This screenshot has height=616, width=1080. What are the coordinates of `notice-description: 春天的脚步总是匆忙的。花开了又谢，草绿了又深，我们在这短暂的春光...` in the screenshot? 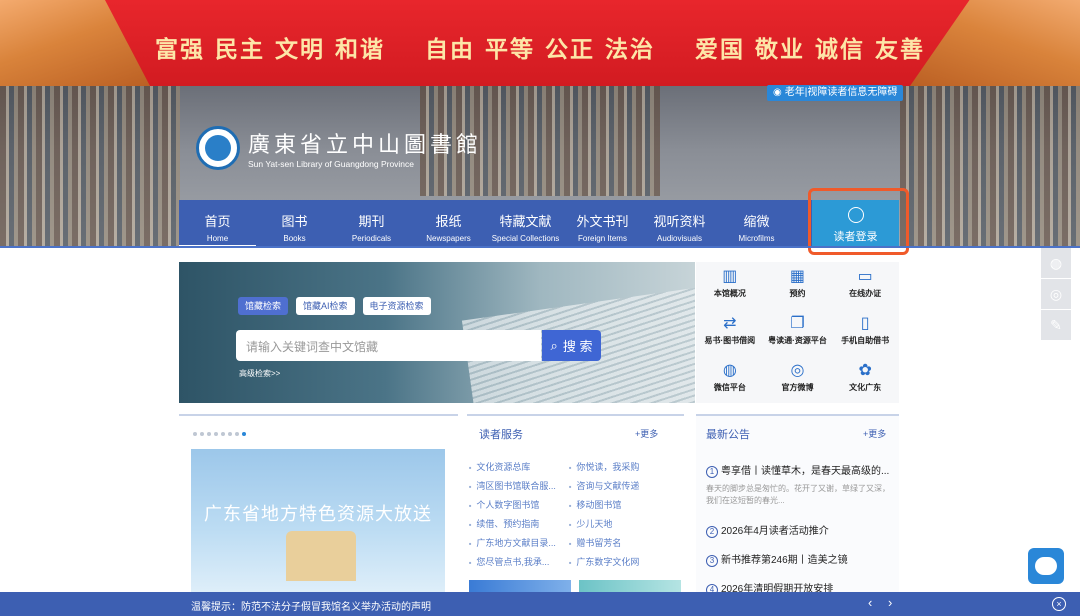 It's located at (798, 494).